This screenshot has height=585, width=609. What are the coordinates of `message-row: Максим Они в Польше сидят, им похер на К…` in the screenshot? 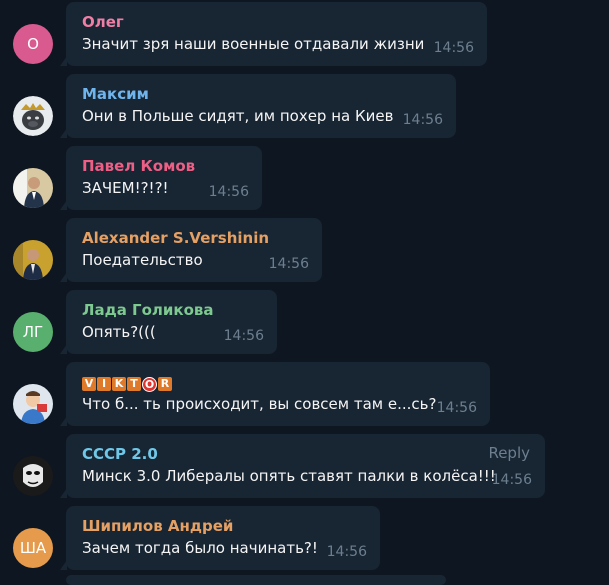 It's located at (304, 108).